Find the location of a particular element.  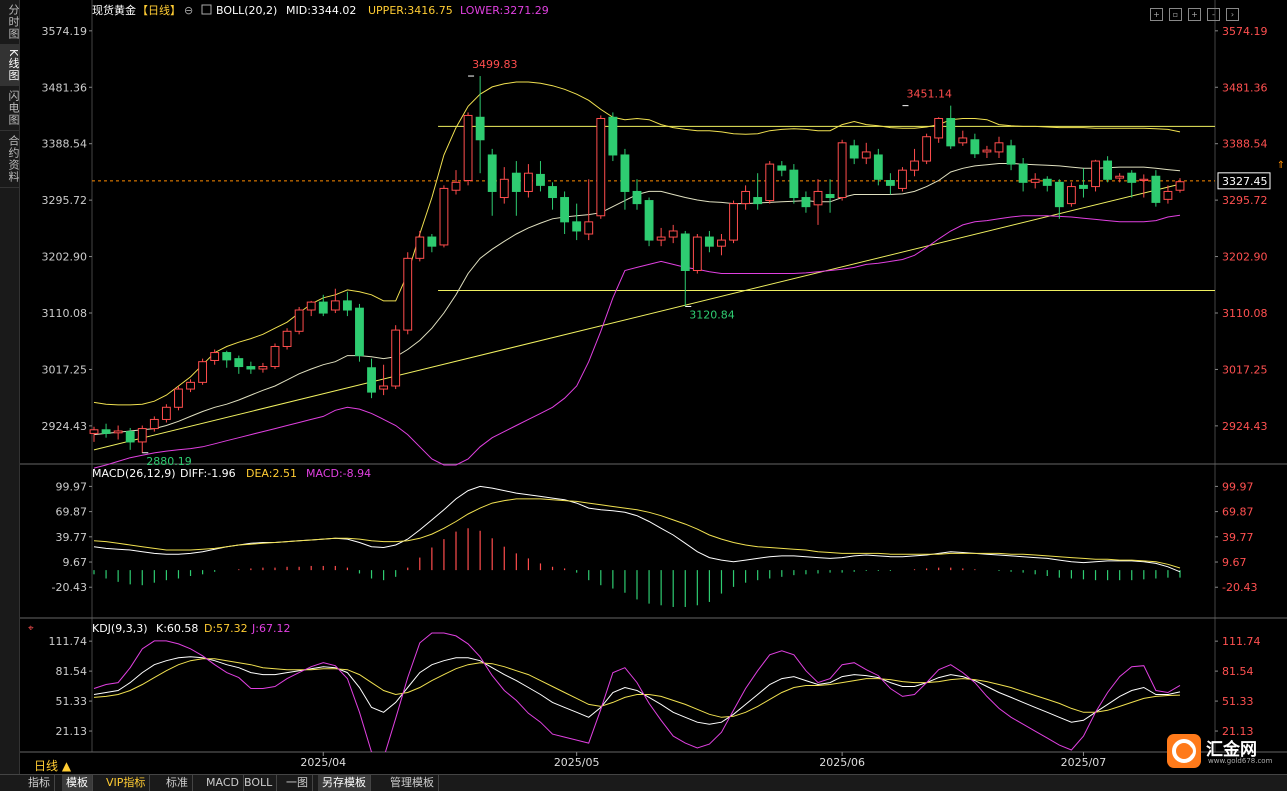

price-annotation: 3451.14 is located at coordinates (929, 94).